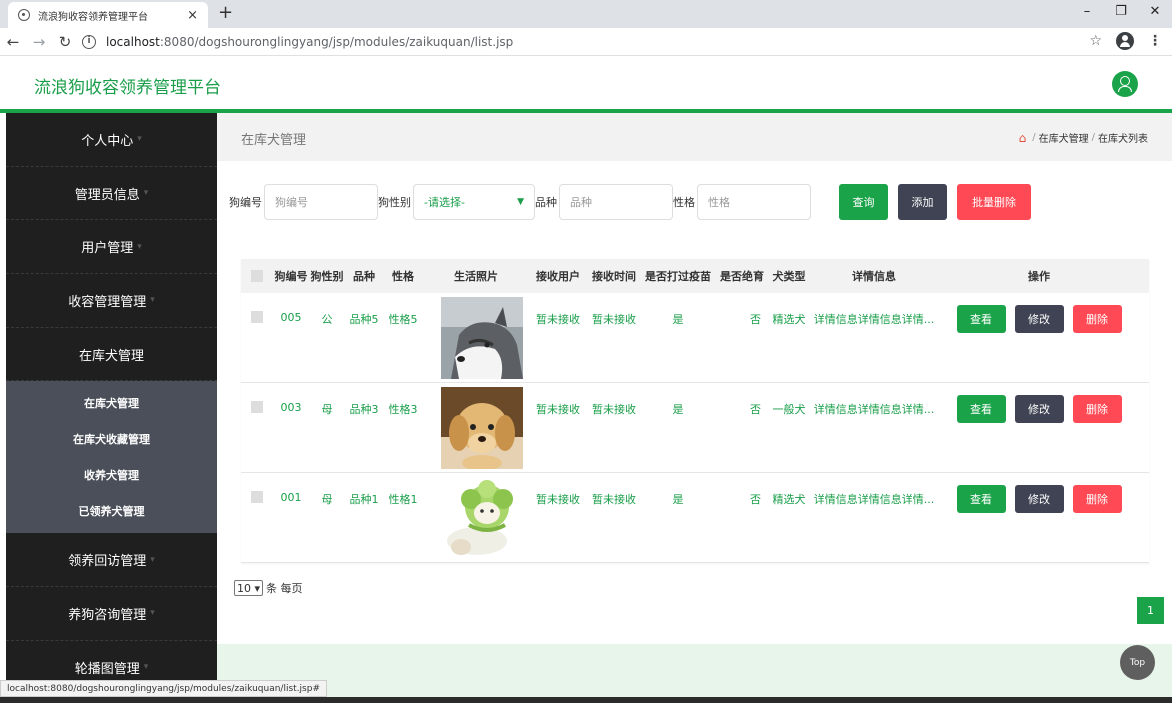 The width and height of the screenshot is (1172, 703). I want to click on batch-delete-button: 批量删除, so click(994, 202).